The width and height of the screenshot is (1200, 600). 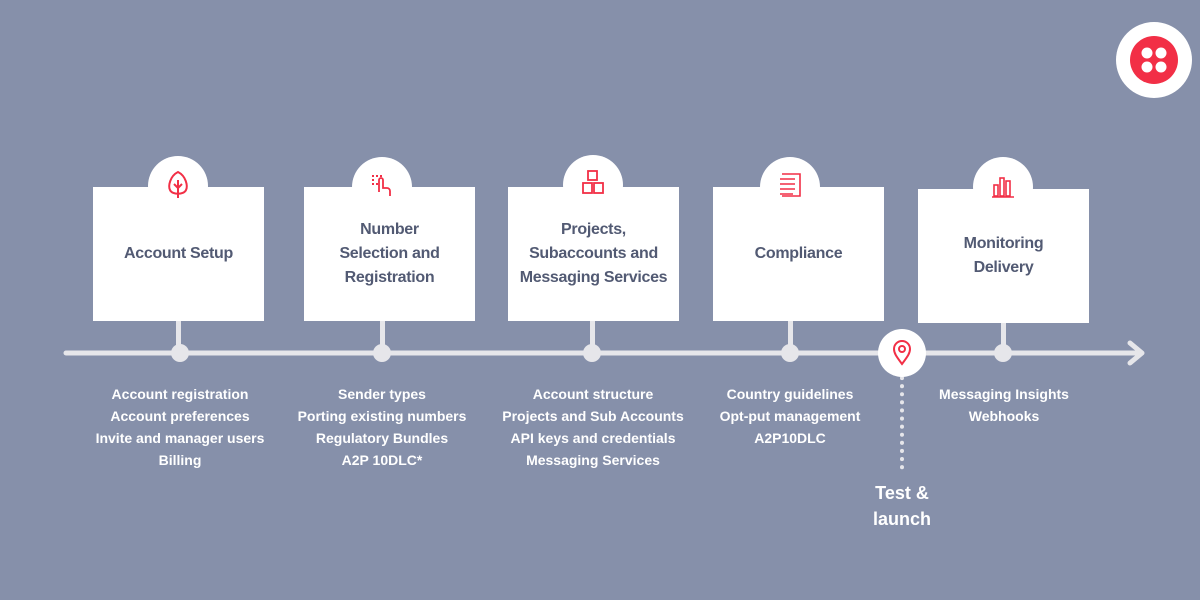 I want to click on milestone-label-line: launch, so click(x=901, y=519).